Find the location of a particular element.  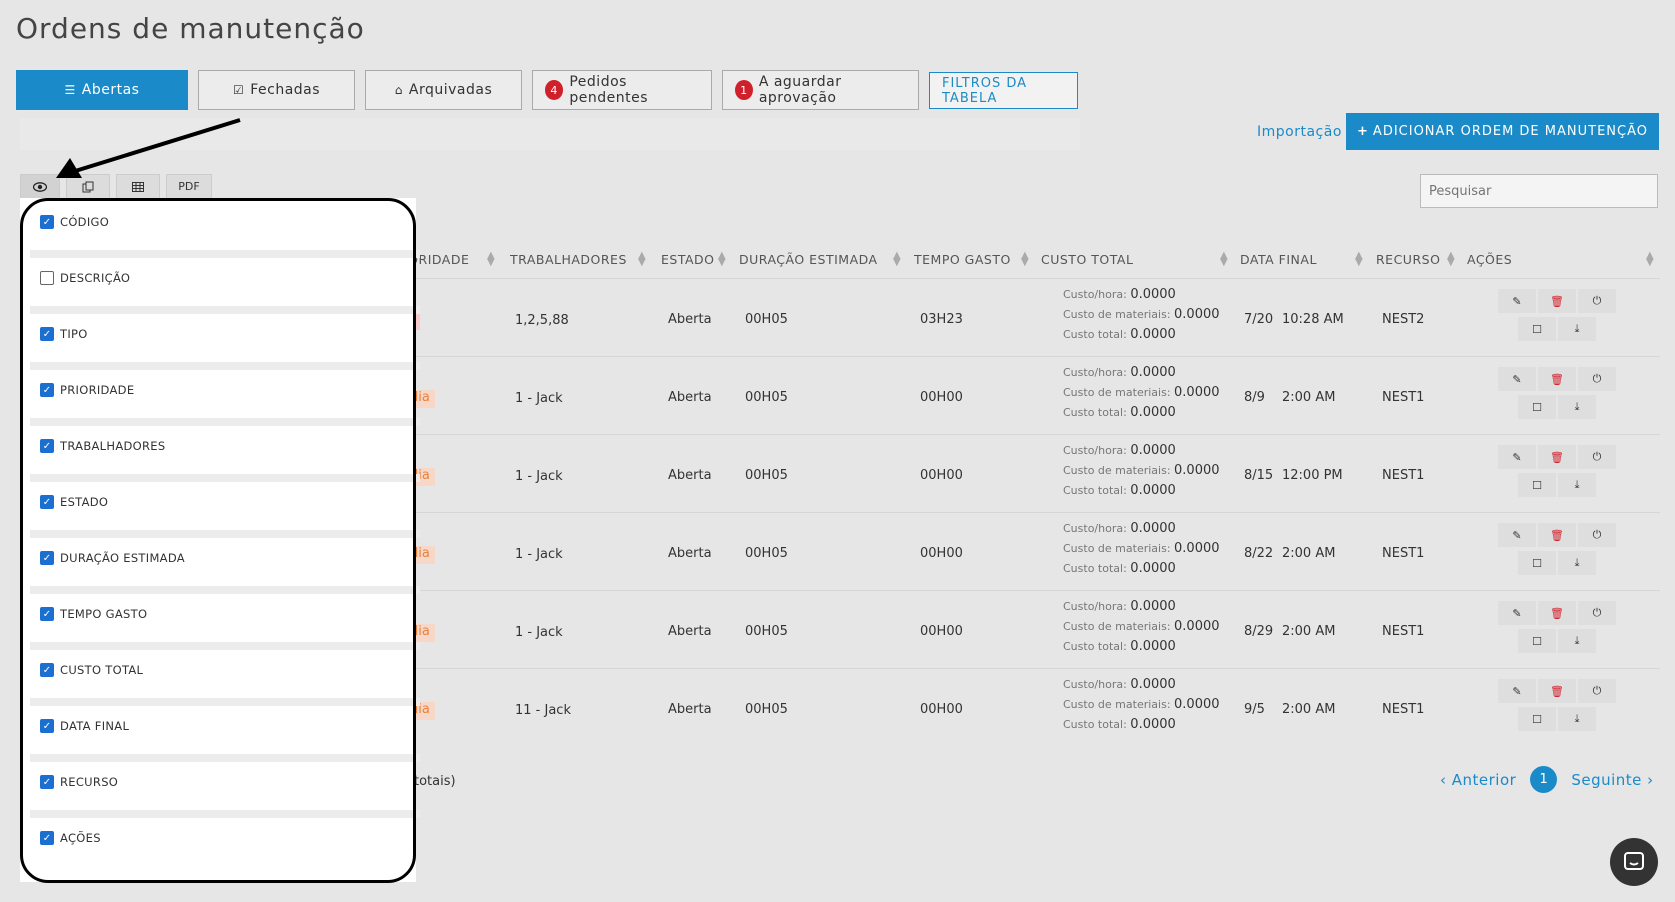

cost-hour-label: Custo/hora: is located at coordinates (1095, 450).